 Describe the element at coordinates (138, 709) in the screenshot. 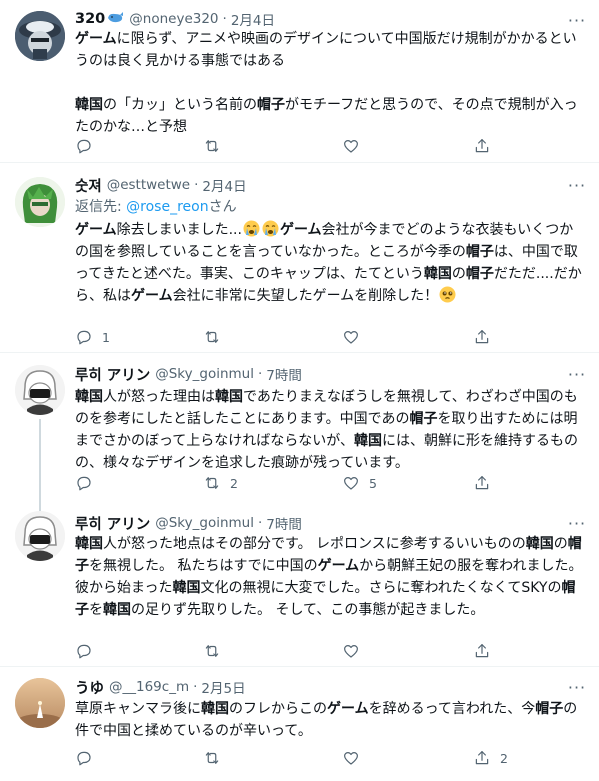

I see `text-segment: 草原キャンマラ後に` at that location.